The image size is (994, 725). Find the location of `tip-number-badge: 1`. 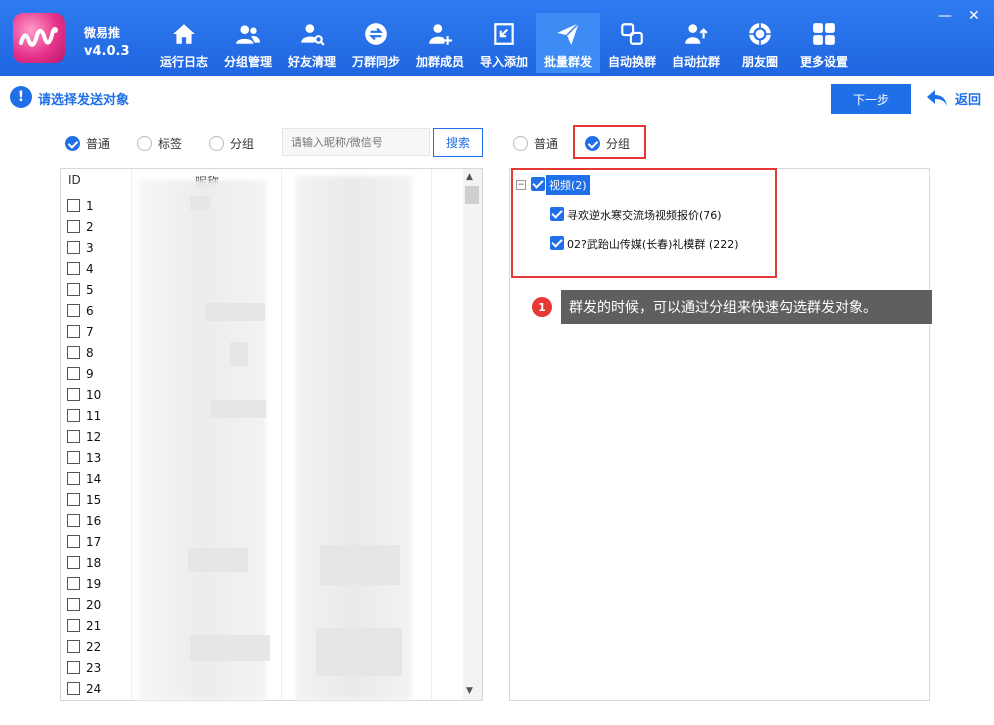

tip-number-badge: 1 is located at coordinates (542, 307).